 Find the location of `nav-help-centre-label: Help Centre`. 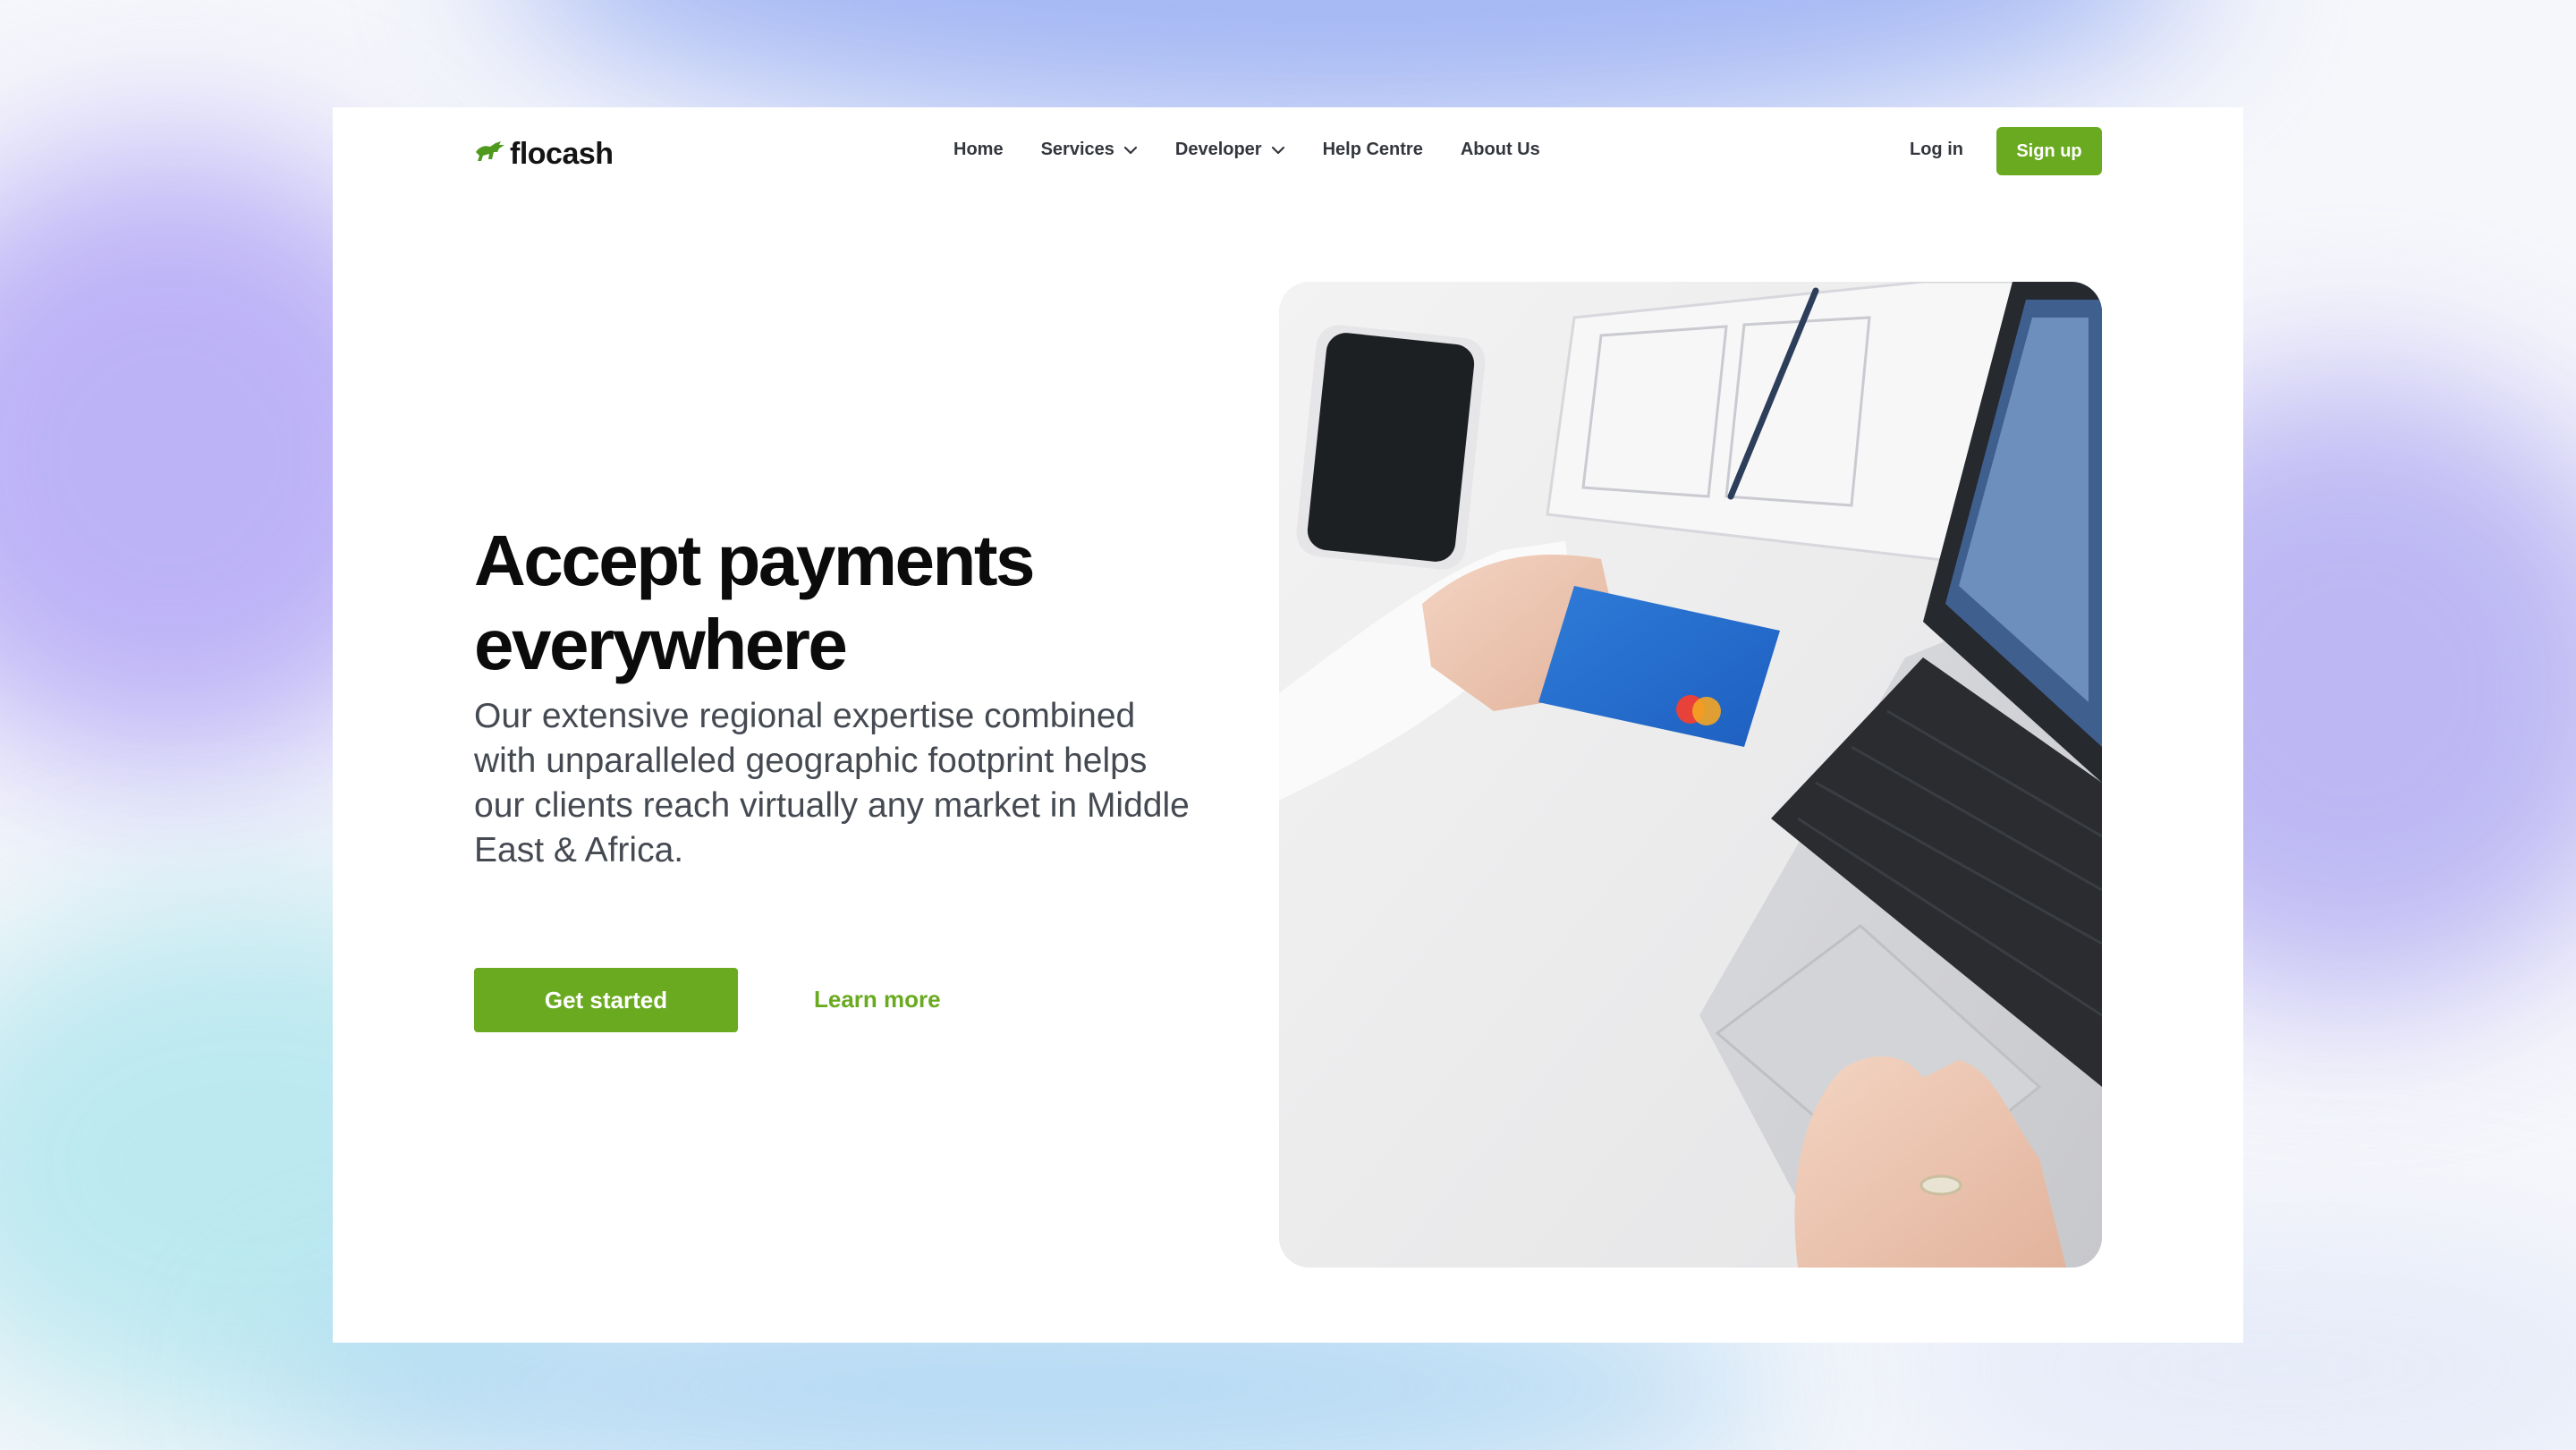

nav-help-centre-label: Help Centre is located at coordinates (1372, 150).